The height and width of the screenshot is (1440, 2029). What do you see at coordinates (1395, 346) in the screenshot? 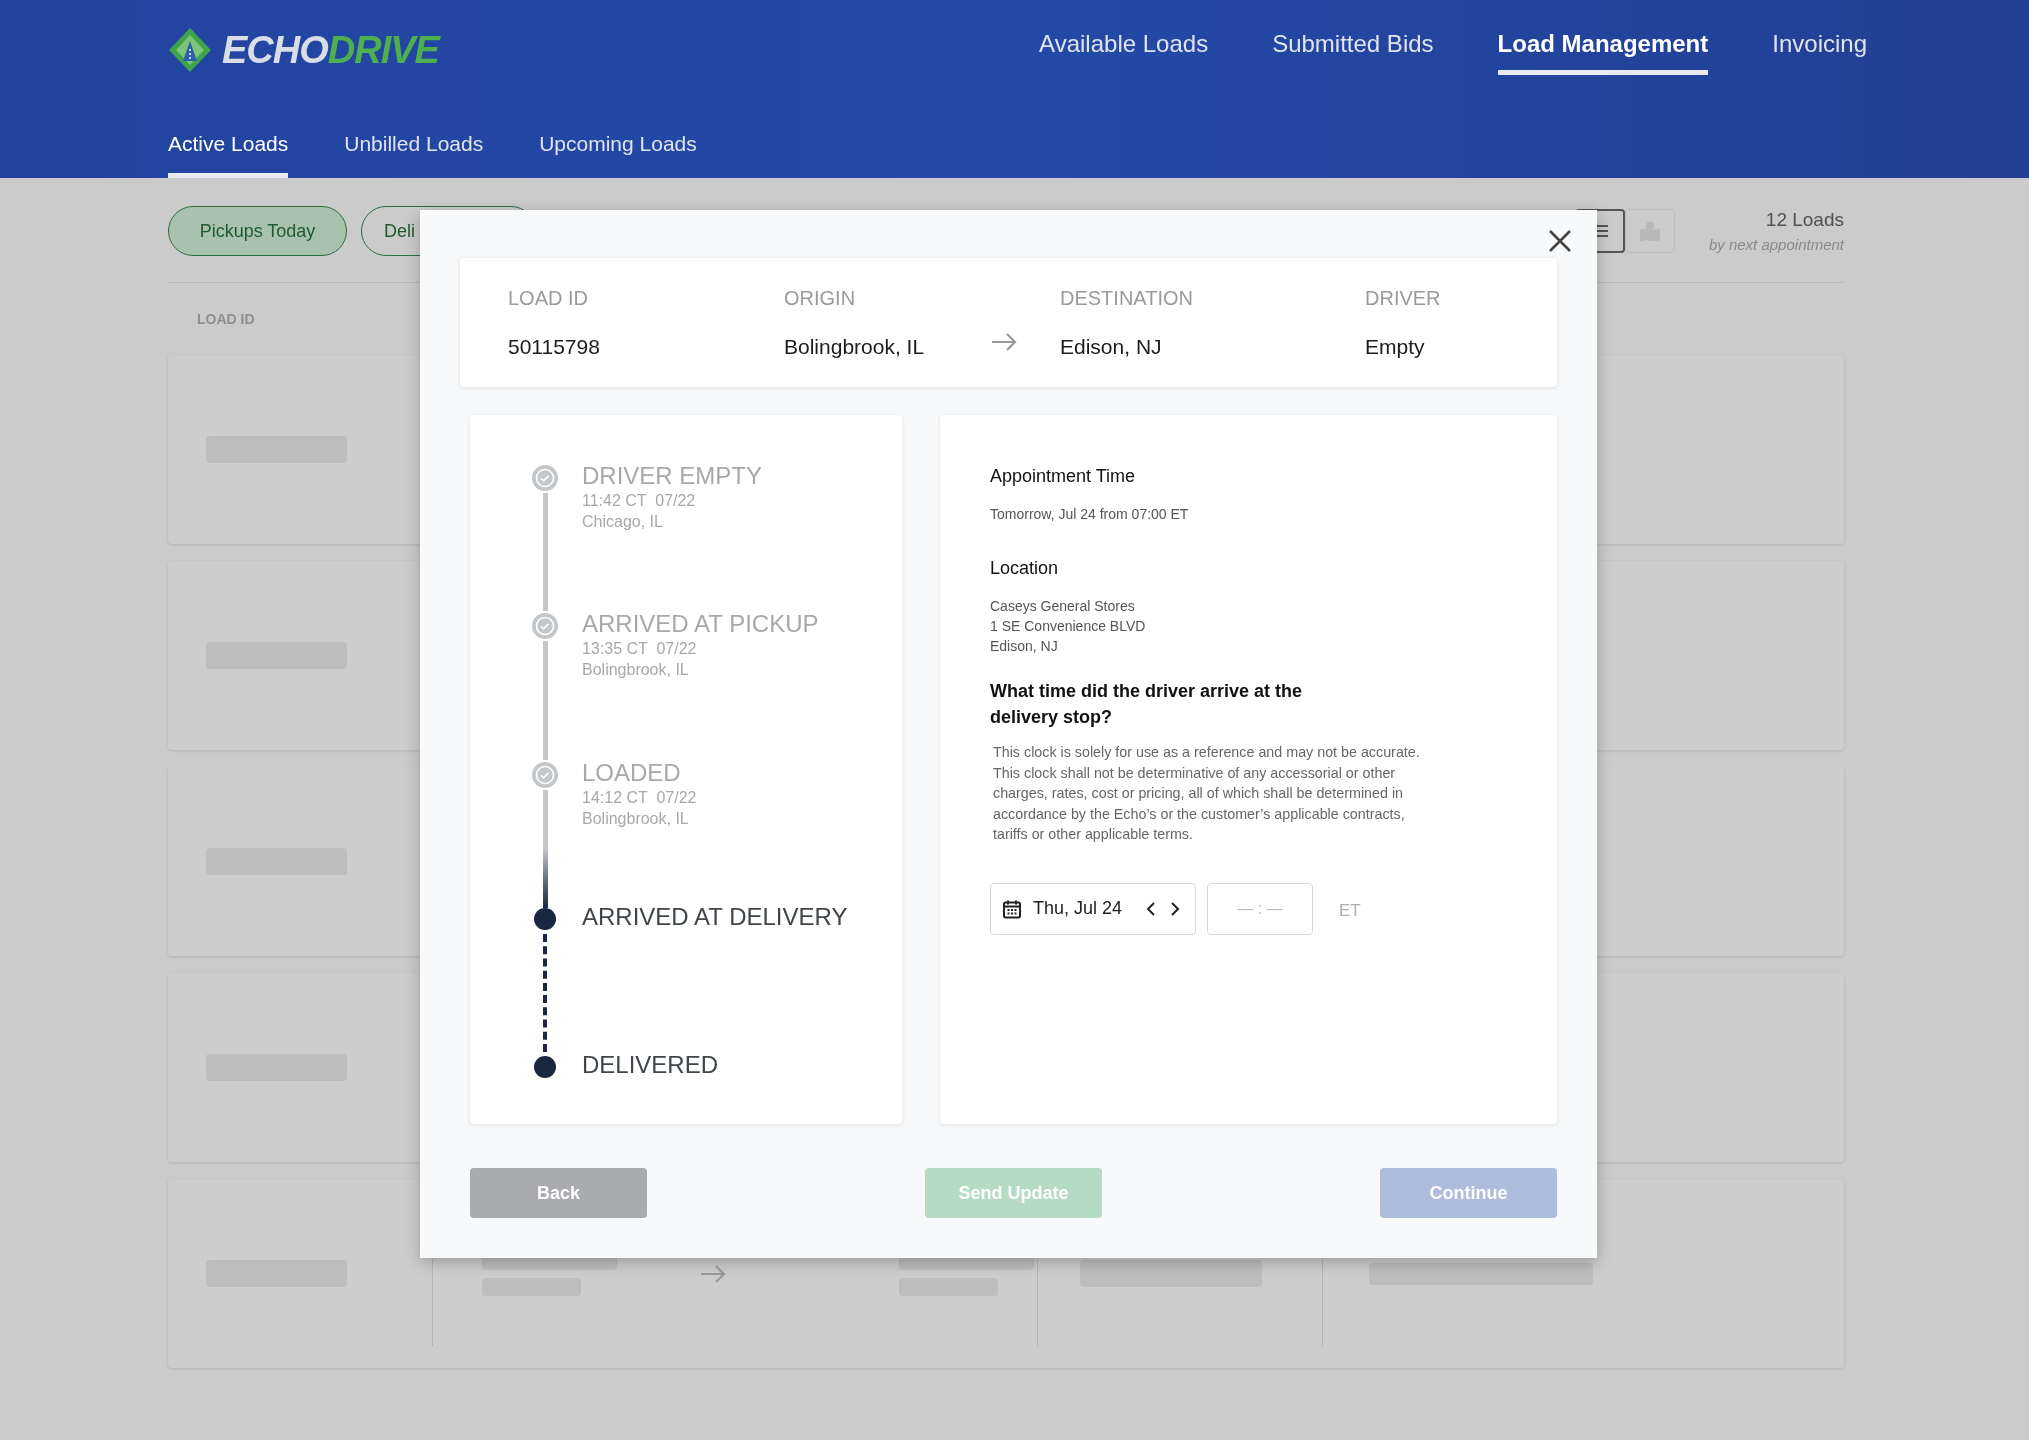
I see `summary-value: Empty` at bounding box center [1395, 346].